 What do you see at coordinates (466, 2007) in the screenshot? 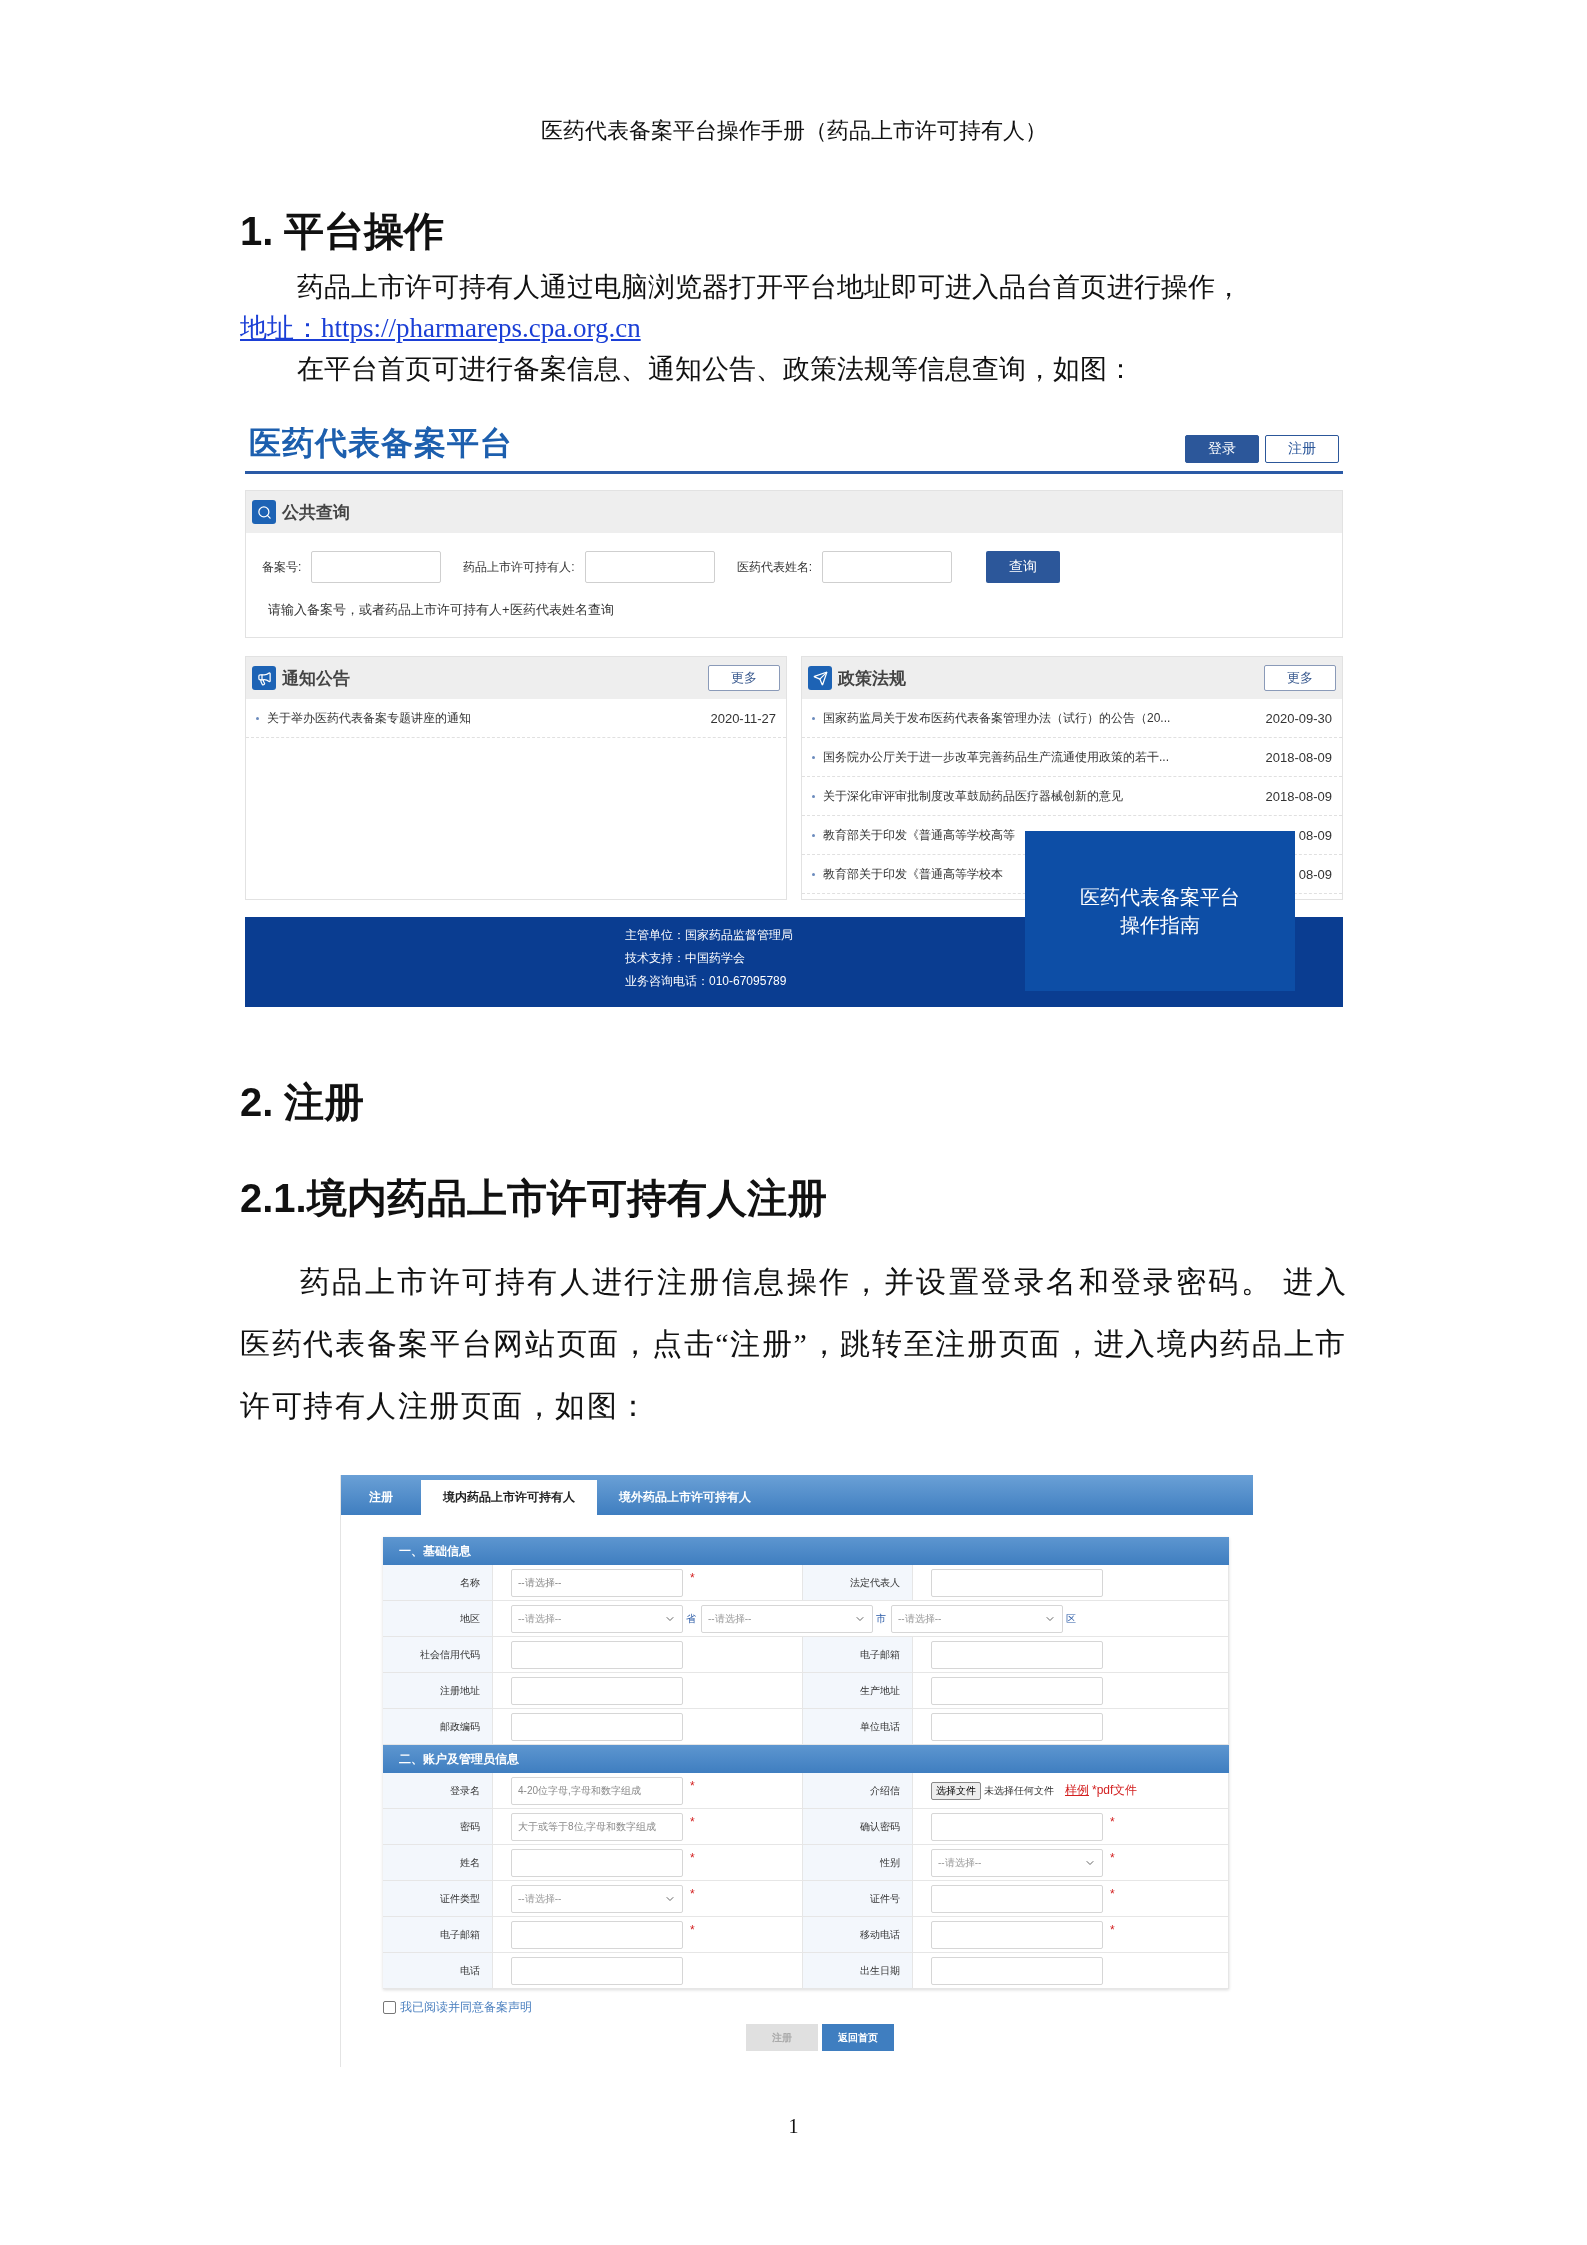
I see `agreement-label: 我已阅读并同意备案声明` at bounding box center [466, 2007].